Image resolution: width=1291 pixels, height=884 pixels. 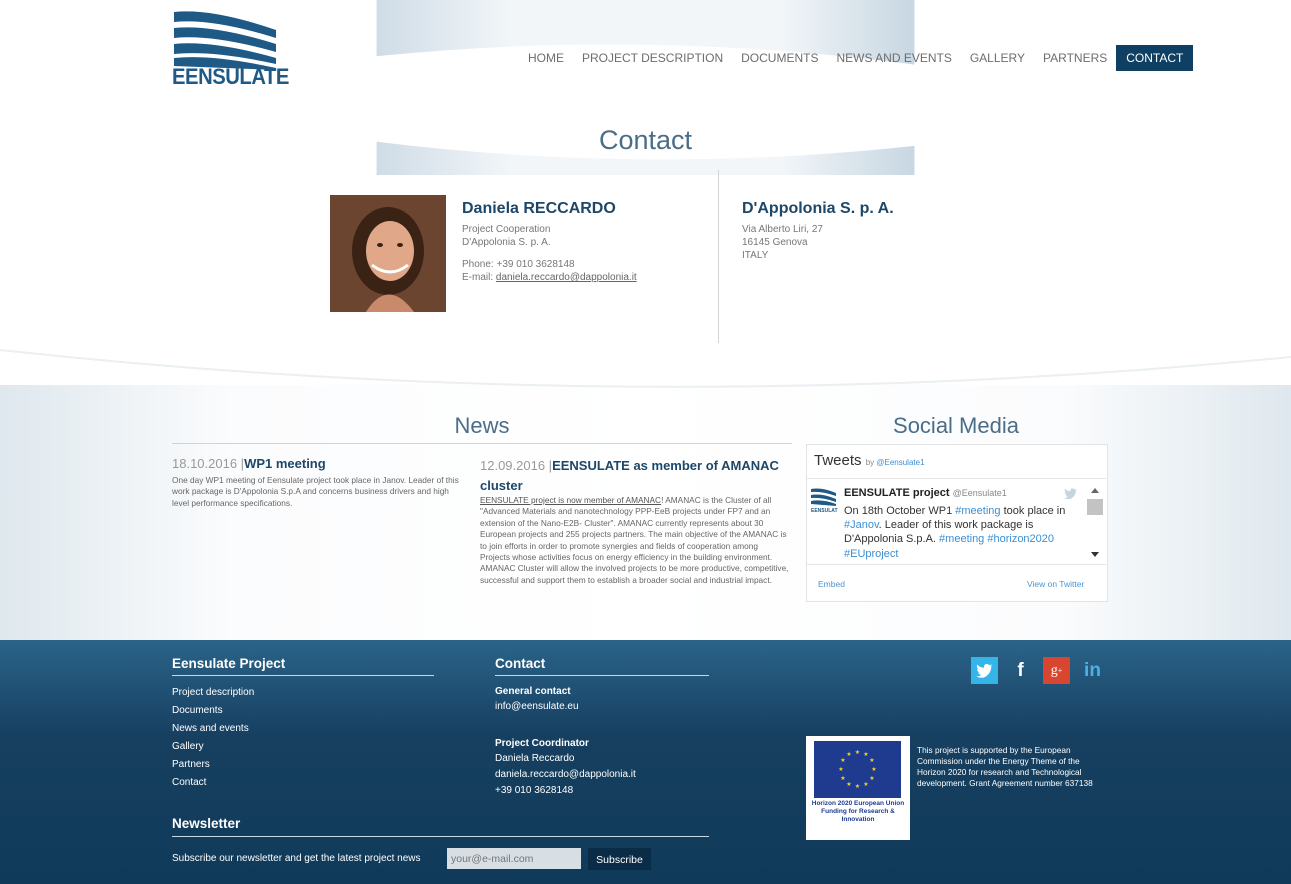 What do you see at coordinates (188, 746) in the screenshot?
I see `footer-link-gallery: Gallery` at bounding box center [188, 746].